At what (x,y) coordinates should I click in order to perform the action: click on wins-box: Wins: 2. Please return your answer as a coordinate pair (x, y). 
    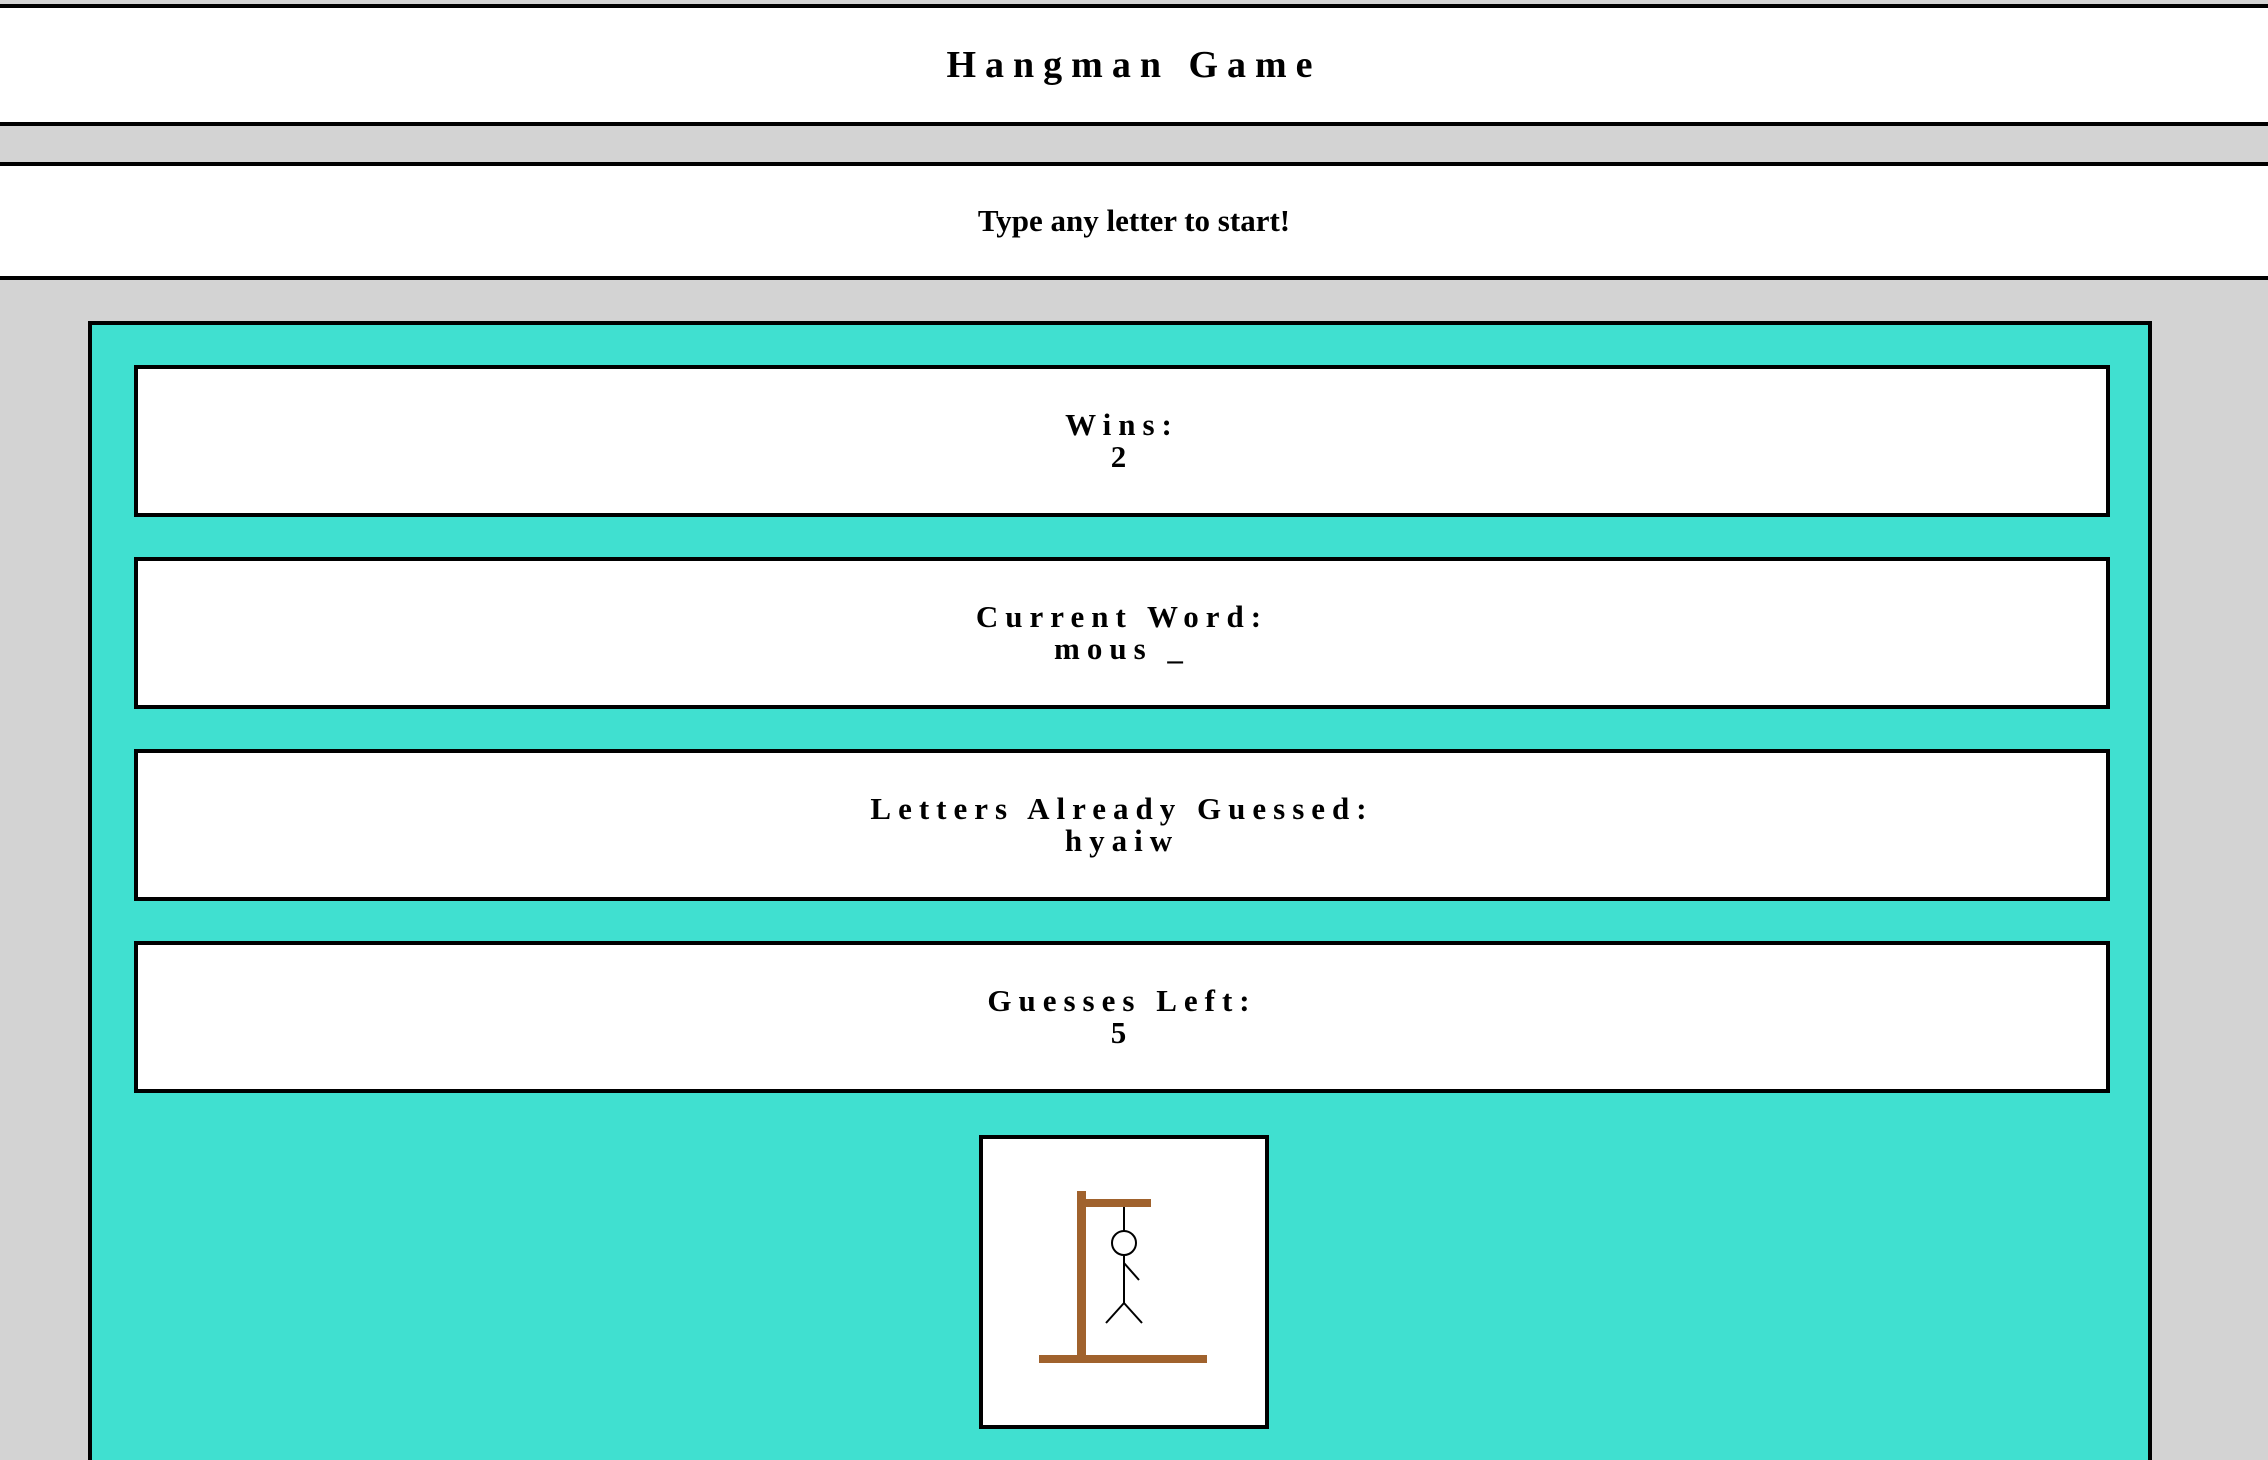
    Looking at the image, I should click on (1122, 441).